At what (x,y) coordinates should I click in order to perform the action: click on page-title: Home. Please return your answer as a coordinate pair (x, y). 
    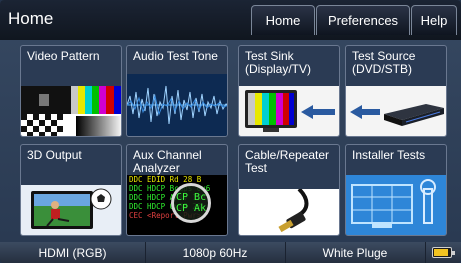
    Looking at the image, I should click on (31, 18).